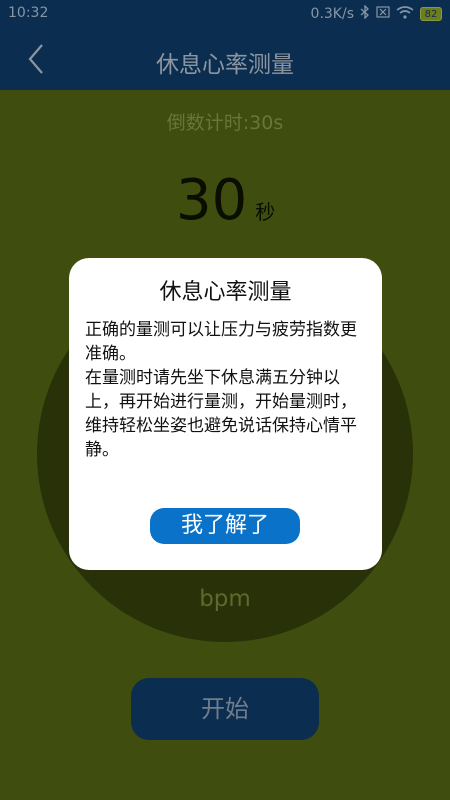  I want to click on wifi-icon, so click(405, 14).